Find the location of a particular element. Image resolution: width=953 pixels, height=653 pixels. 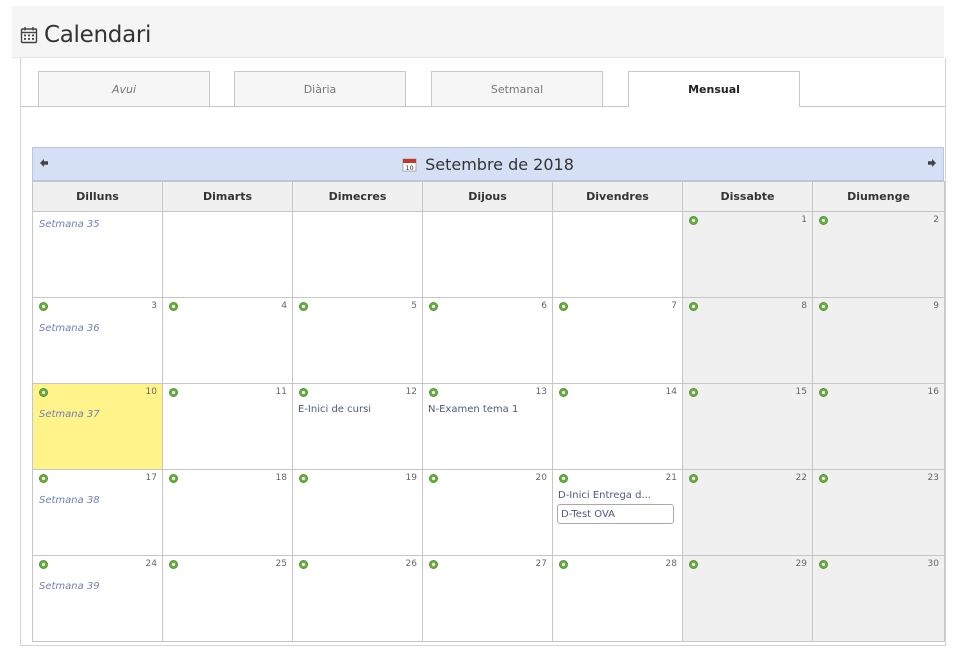

week-number-link: Setmana 36 is located at coordinates (69, 328).